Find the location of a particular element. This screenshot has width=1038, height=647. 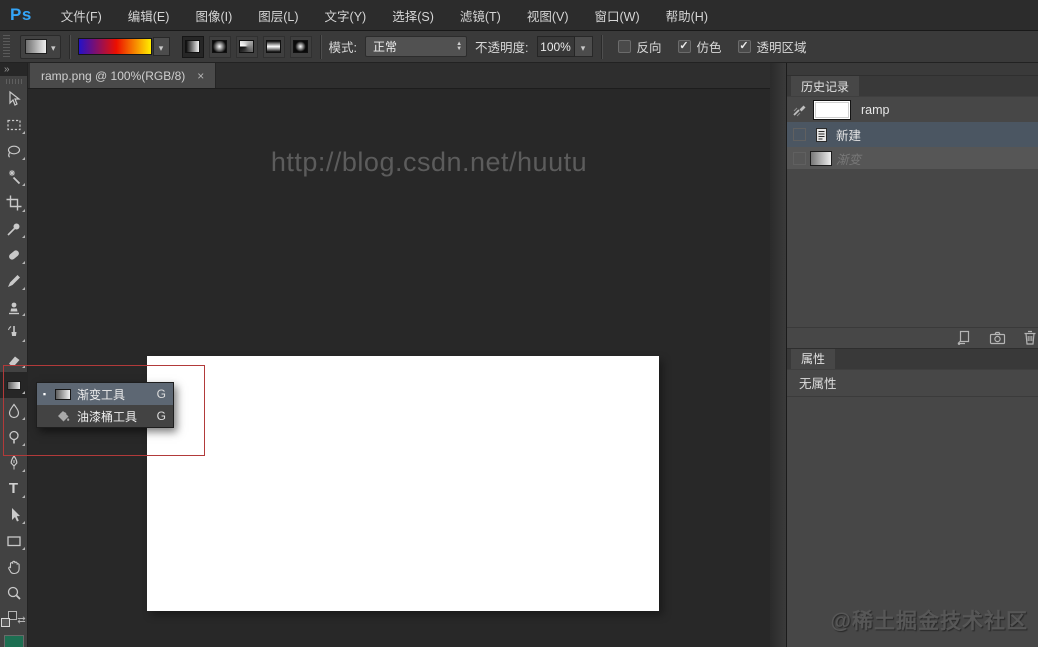

clone-stamp-tool is located at coordinates (14, 307).